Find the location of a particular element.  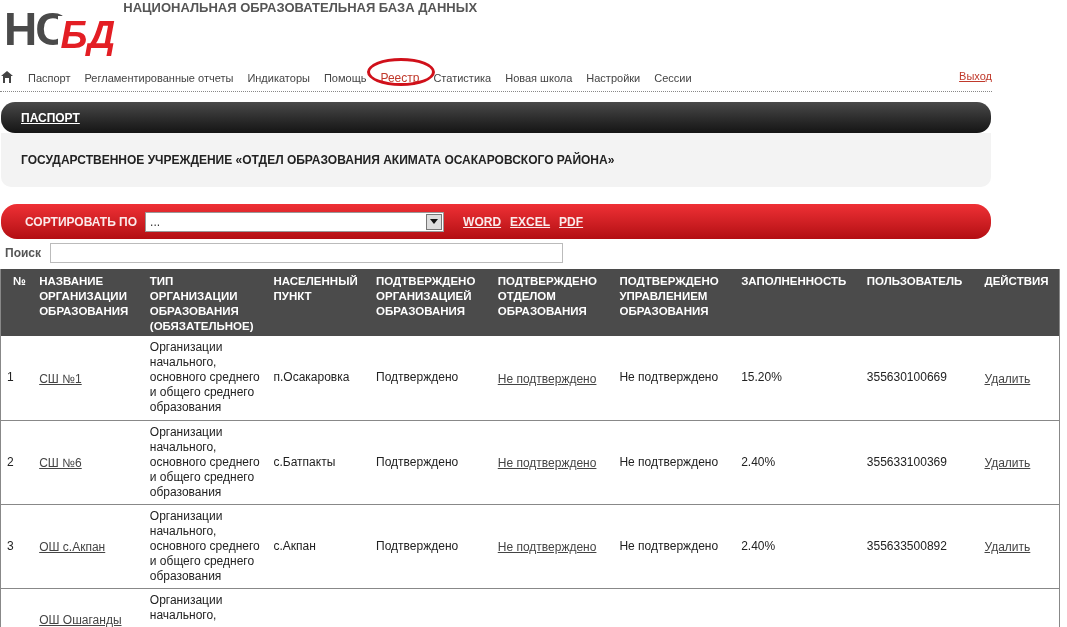

sort-label: СОРТИРОВАТЬ ПО is located at coordinates (81, 222).